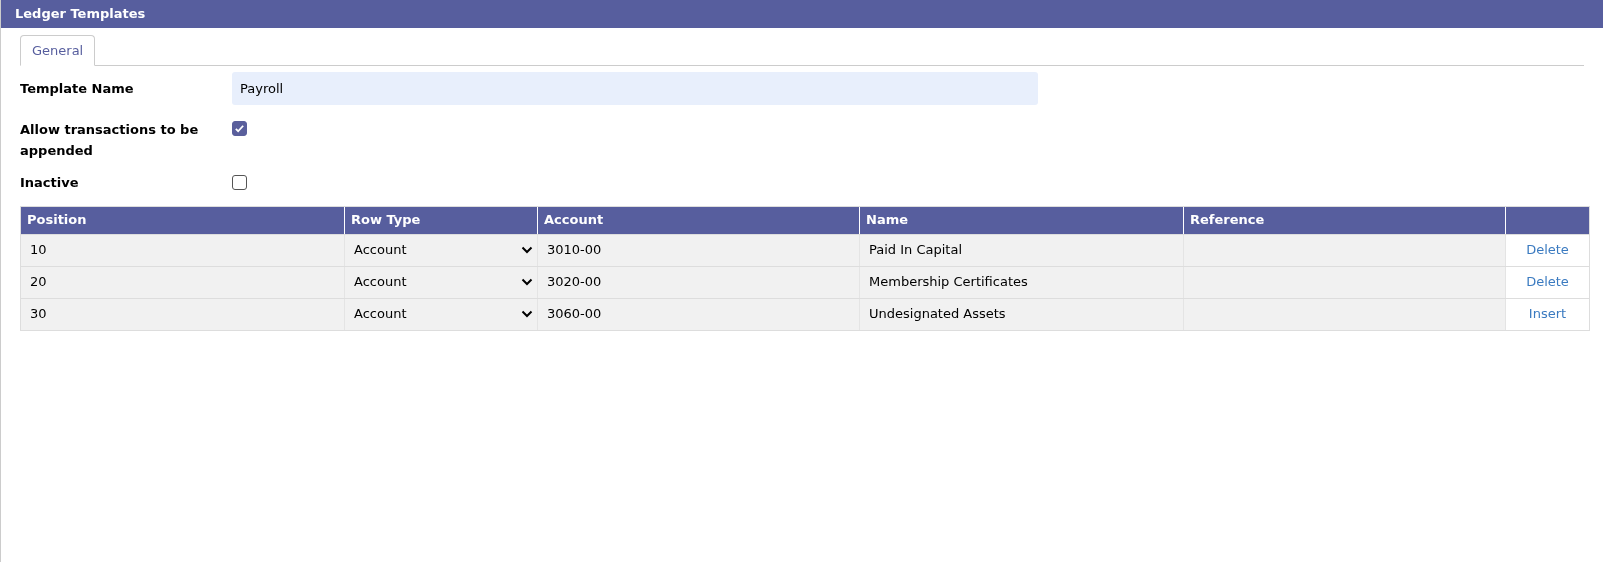 This screenshot has width=1603, height=562. I want to click on column-header: Position, so click(183, 220).